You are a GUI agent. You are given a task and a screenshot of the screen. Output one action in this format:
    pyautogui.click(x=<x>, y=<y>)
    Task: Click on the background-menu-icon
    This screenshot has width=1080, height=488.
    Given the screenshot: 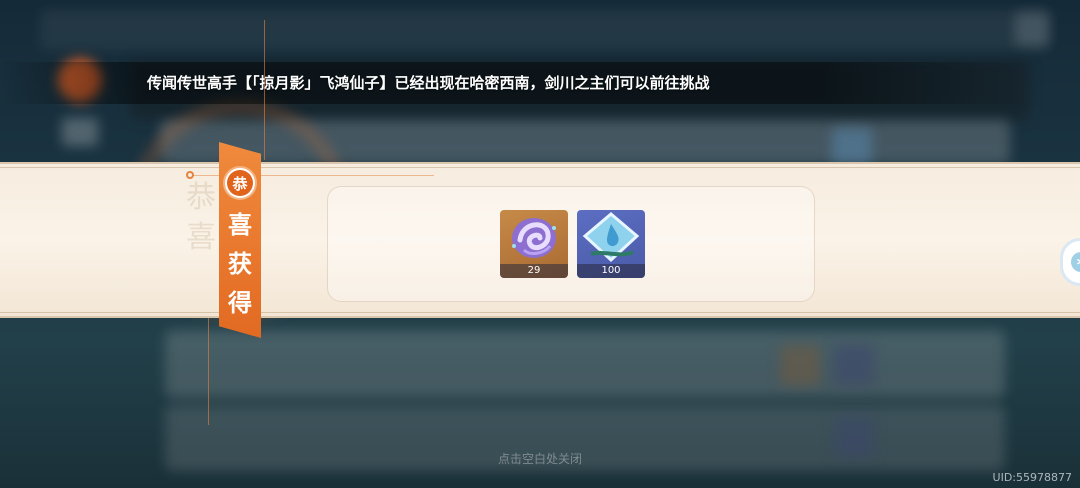 What is the action you would take?
    pyautogui.click(x=80, y=132)
    